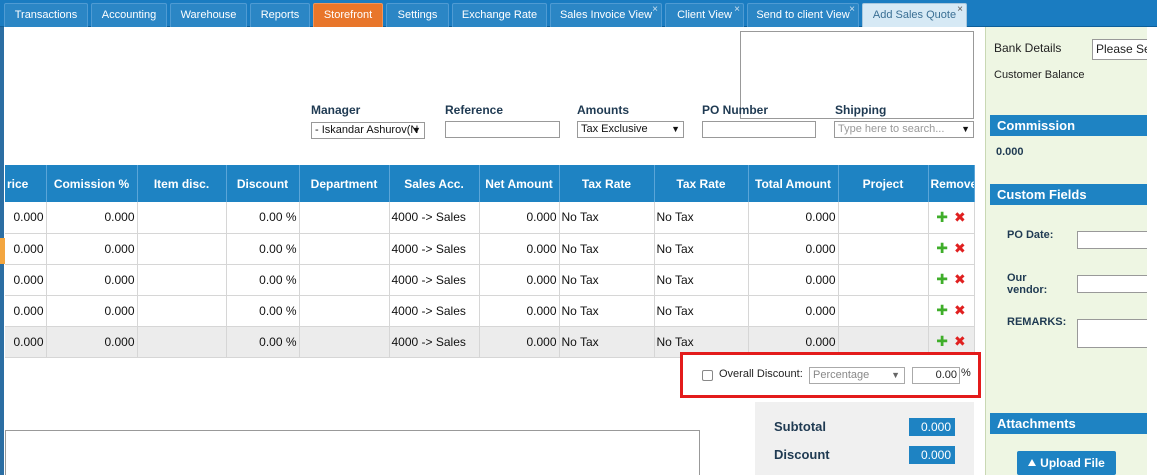 This screenshot has width=1157, height=475. What do you see at coordinates (793, 218) in the screenshot?
I see `total-amount-cell: 0.000` at bounding box center [793, 218].